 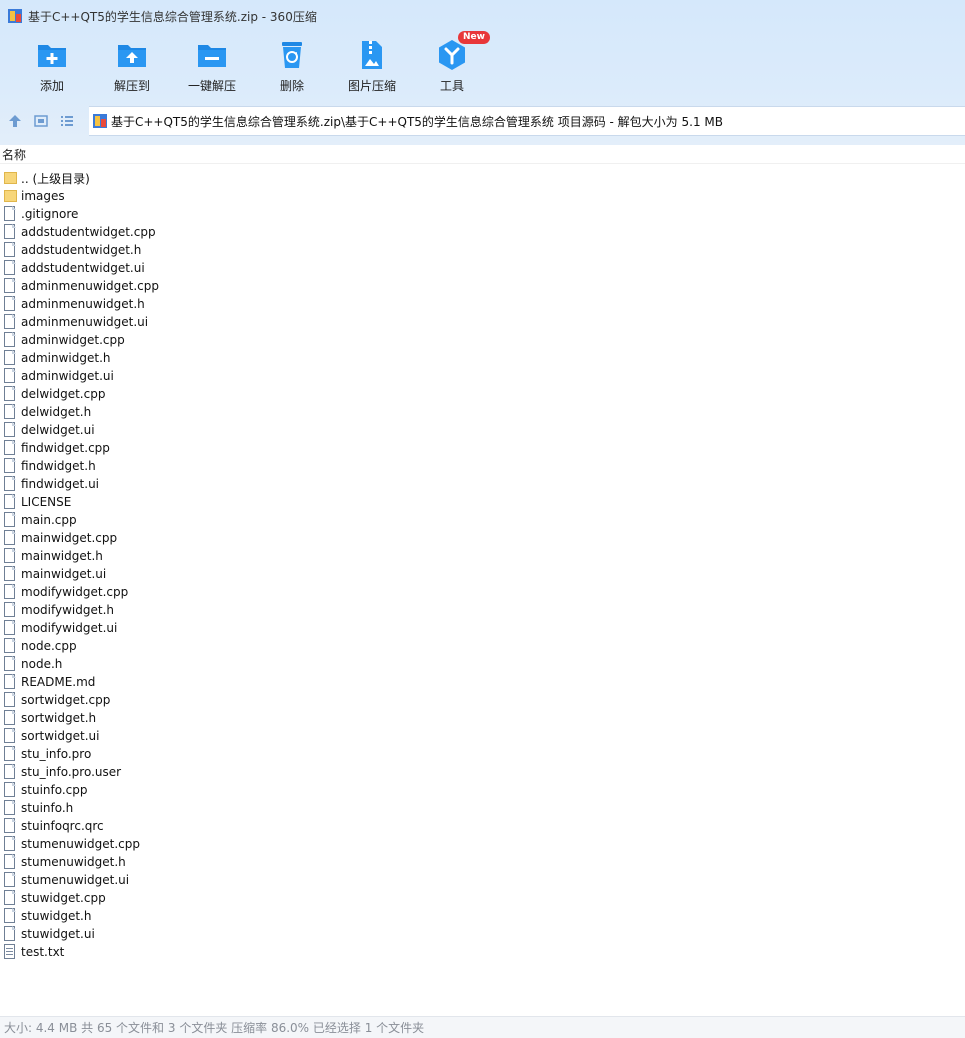 I want to click on list-item: findwidget.ui, so click(x=482, y=484).